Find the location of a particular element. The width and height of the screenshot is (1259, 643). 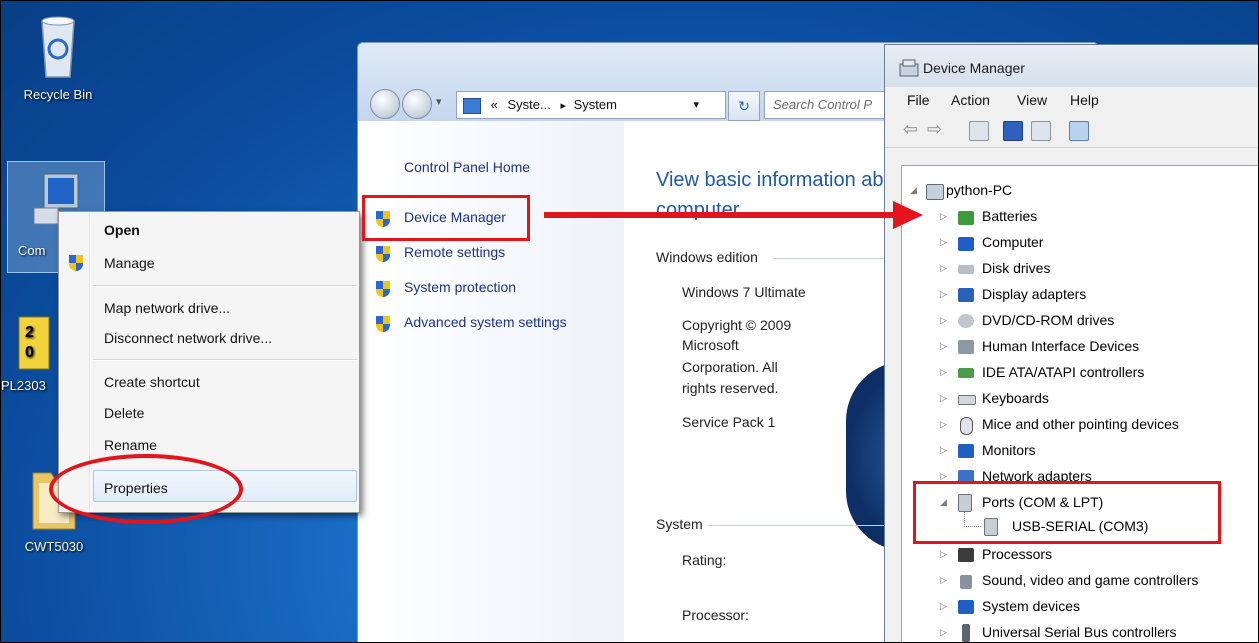

control-panel-home-link: Control Panel Home is located at coordinates (467, 167).